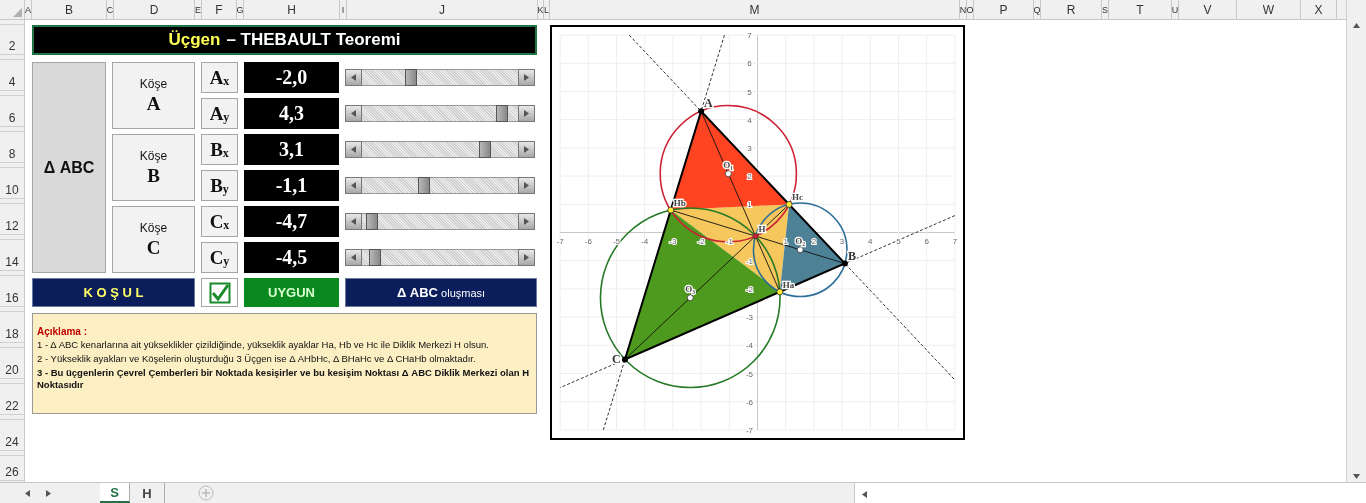 This screenshot has height=503, width=1366. Describe the element at coordinates (842, 241) in the screenshot. I see `axis-tick-label: 3` at that location.